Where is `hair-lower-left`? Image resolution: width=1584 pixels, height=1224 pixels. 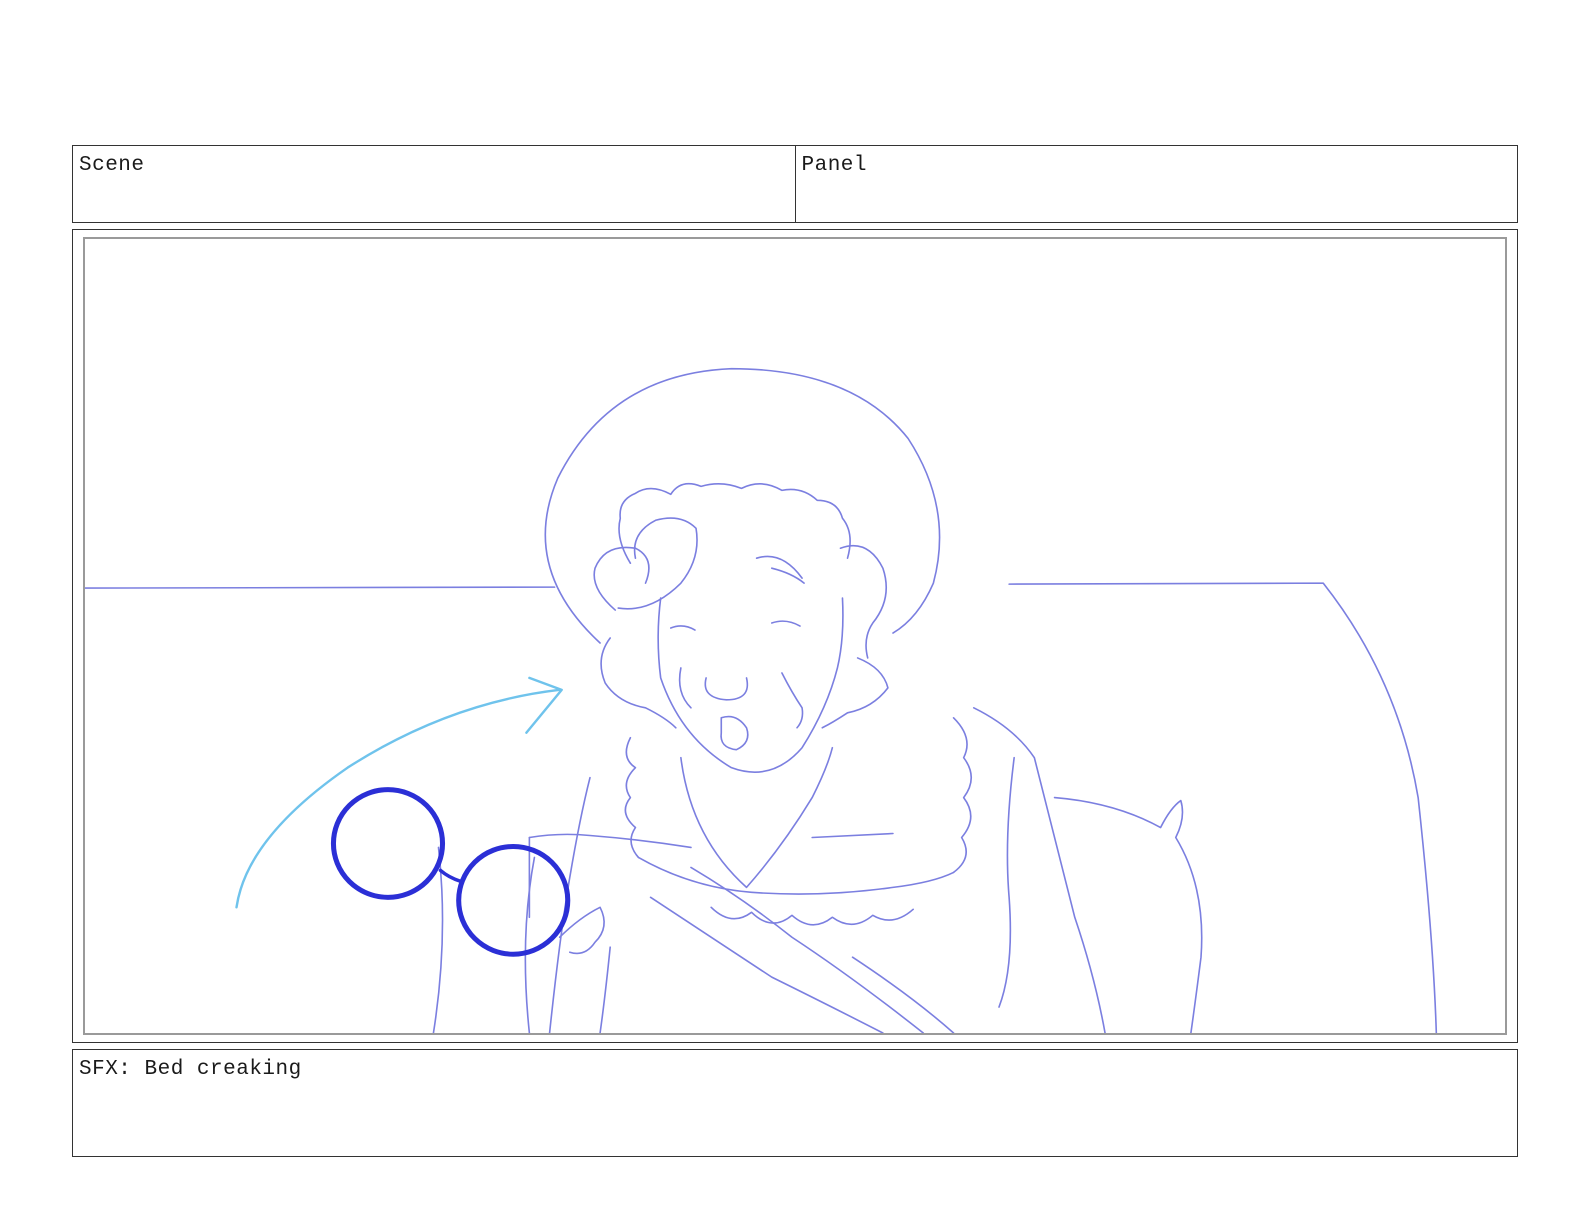 hair-lower-left is located at coordinates (638, 683).